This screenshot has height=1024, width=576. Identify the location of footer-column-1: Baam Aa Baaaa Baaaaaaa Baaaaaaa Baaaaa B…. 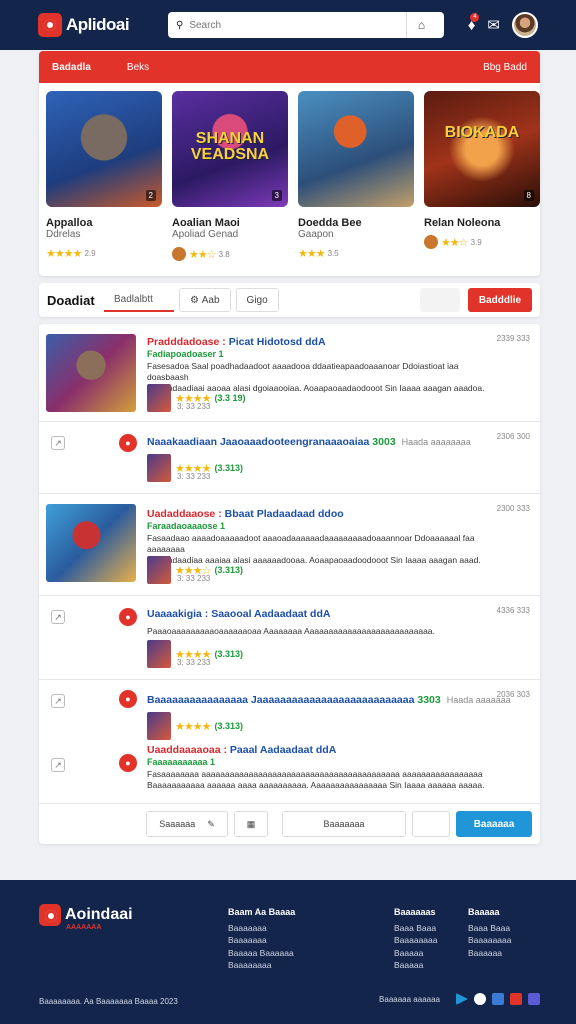
(261, 939).